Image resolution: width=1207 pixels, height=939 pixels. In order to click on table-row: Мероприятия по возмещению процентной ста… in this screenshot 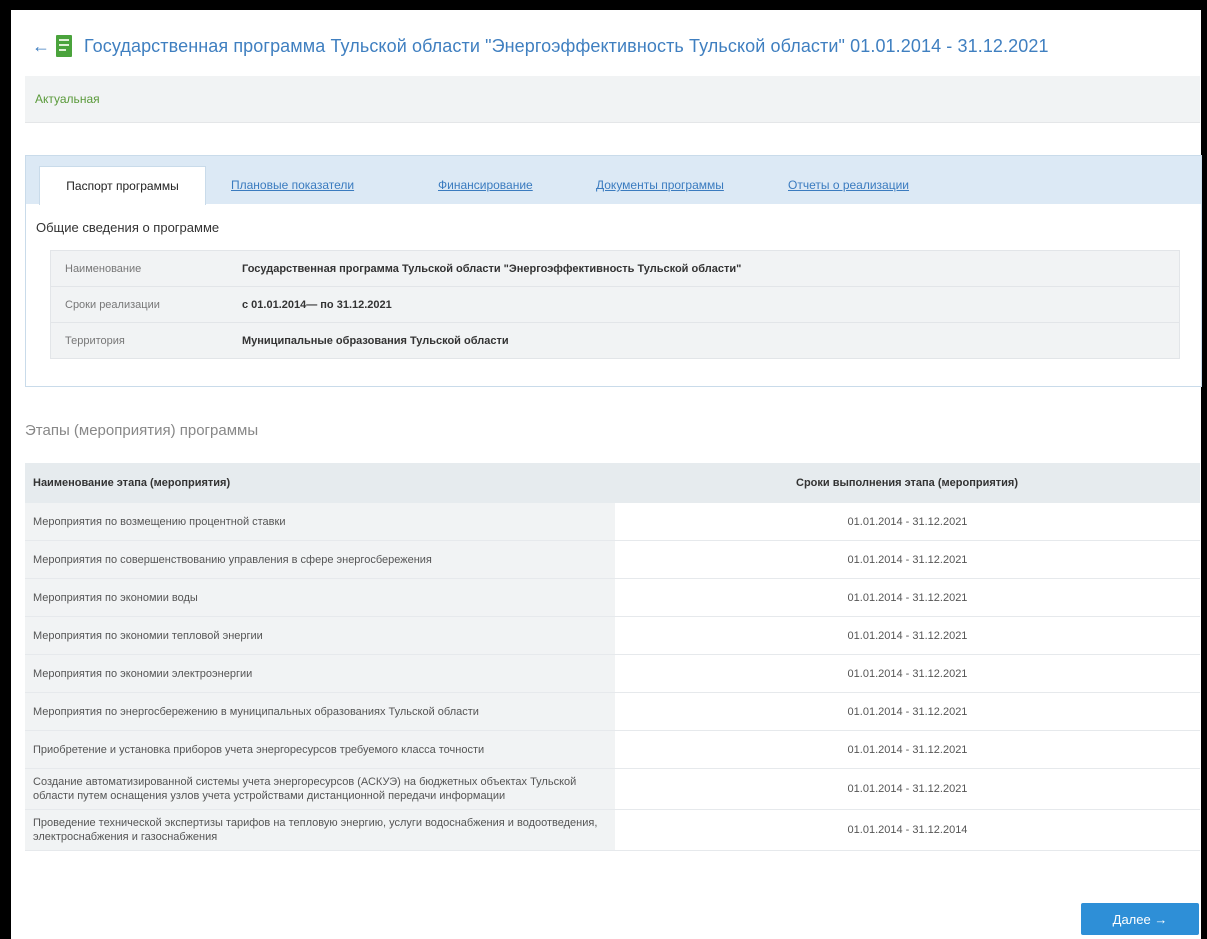, I will do `click(612, 522)`.